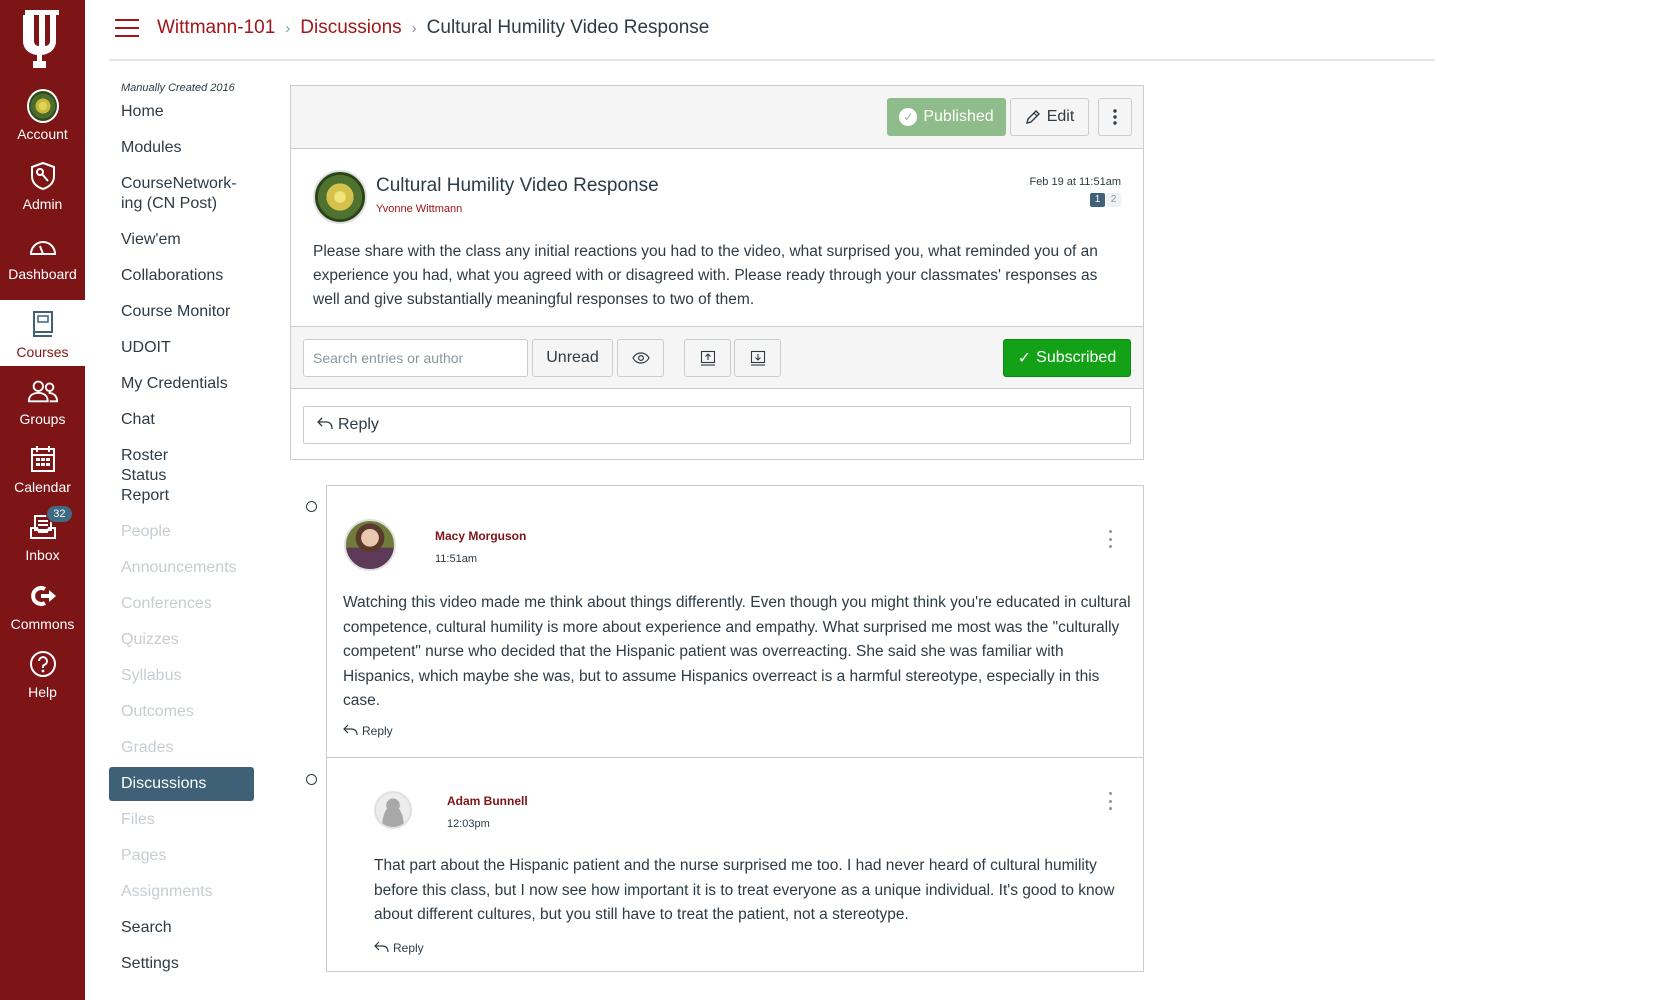  What do you see at coordinates (181, 964) in the screenshot?
I see `course-nav-settings: Settings` at bounding box center [181, 964].